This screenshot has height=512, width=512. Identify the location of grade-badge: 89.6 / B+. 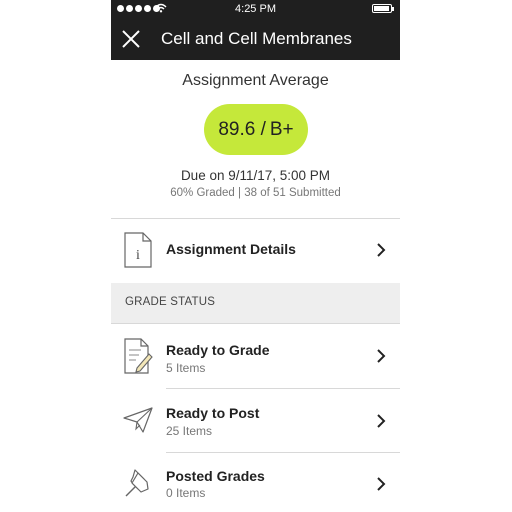
(256, 129).